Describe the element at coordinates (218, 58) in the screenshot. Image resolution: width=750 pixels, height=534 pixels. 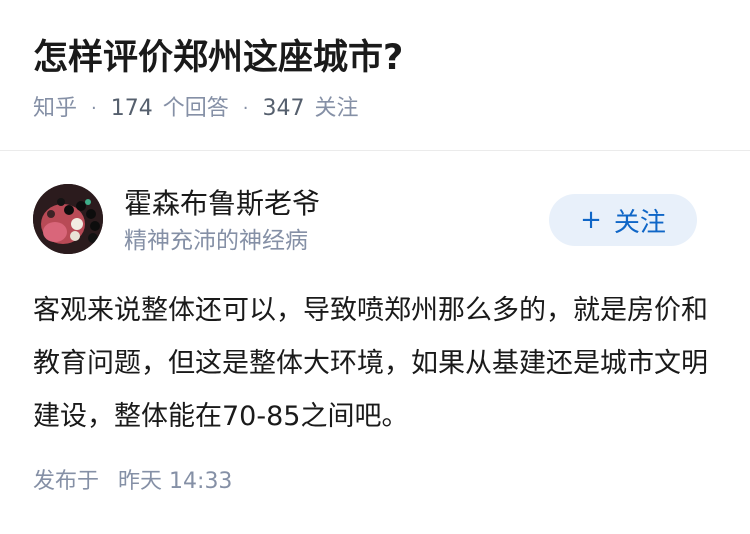
I see `question-title: 怎样评价郑州这座城市?` at that location.